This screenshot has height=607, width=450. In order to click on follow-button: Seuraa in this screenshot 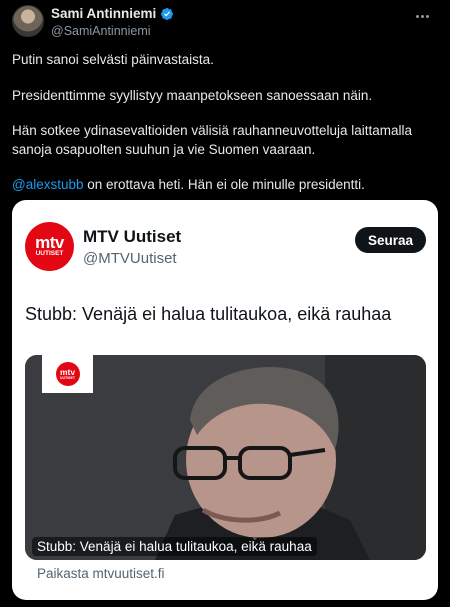, I will do `click(390, 240)`.